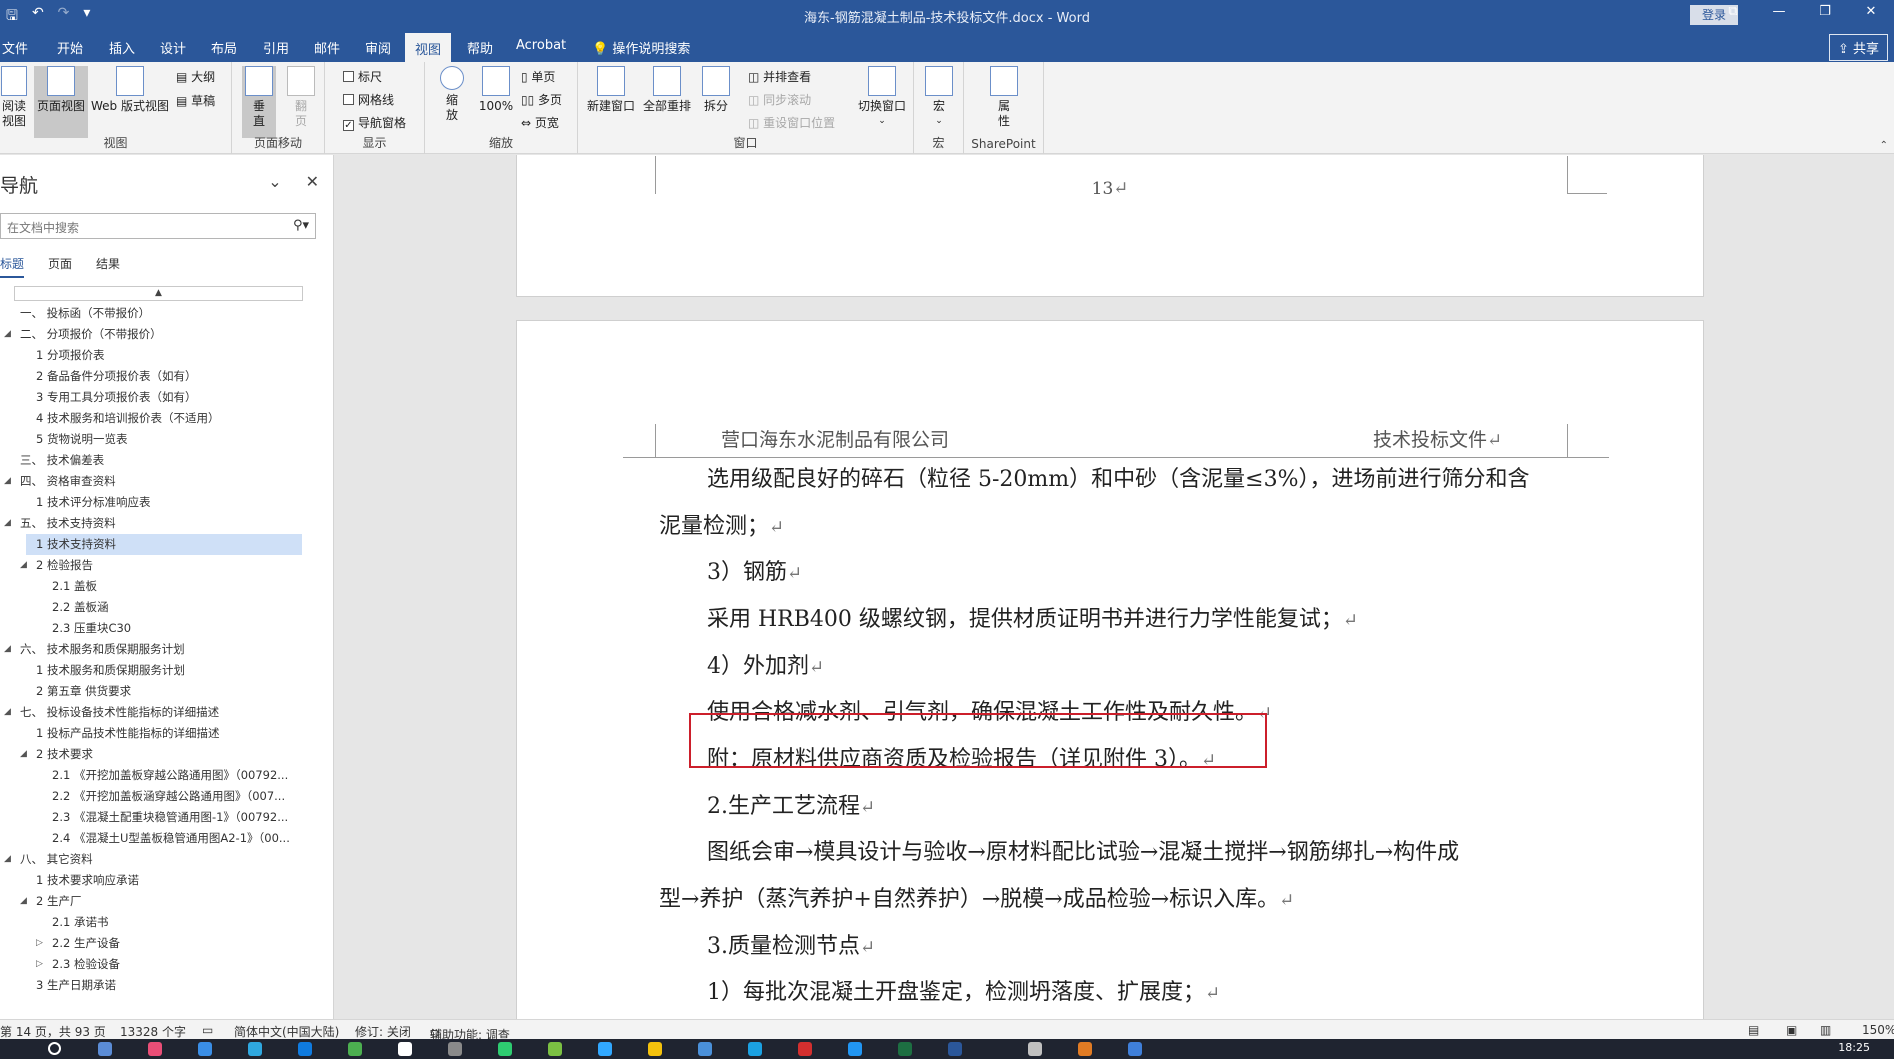  Describe the element at coordinates (12, 266) in the screenshot. I see `tab-headings: 标题` at that location.